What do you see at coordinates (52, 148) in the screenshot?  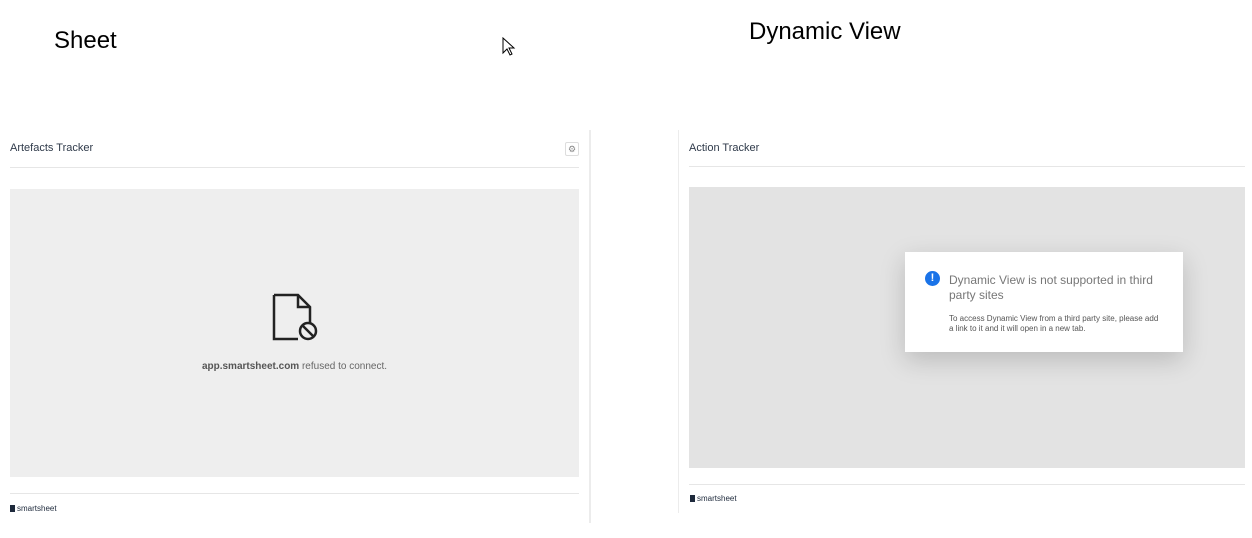 I see `panel-title: Artefacts Tracker` at bounding box center [52, 148].